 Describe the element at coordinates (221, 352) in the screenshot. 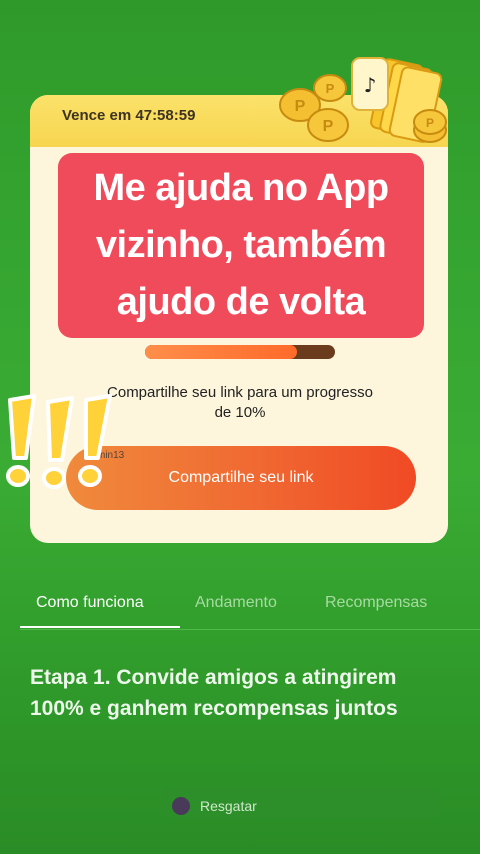

I see `progress-fill` at that location.